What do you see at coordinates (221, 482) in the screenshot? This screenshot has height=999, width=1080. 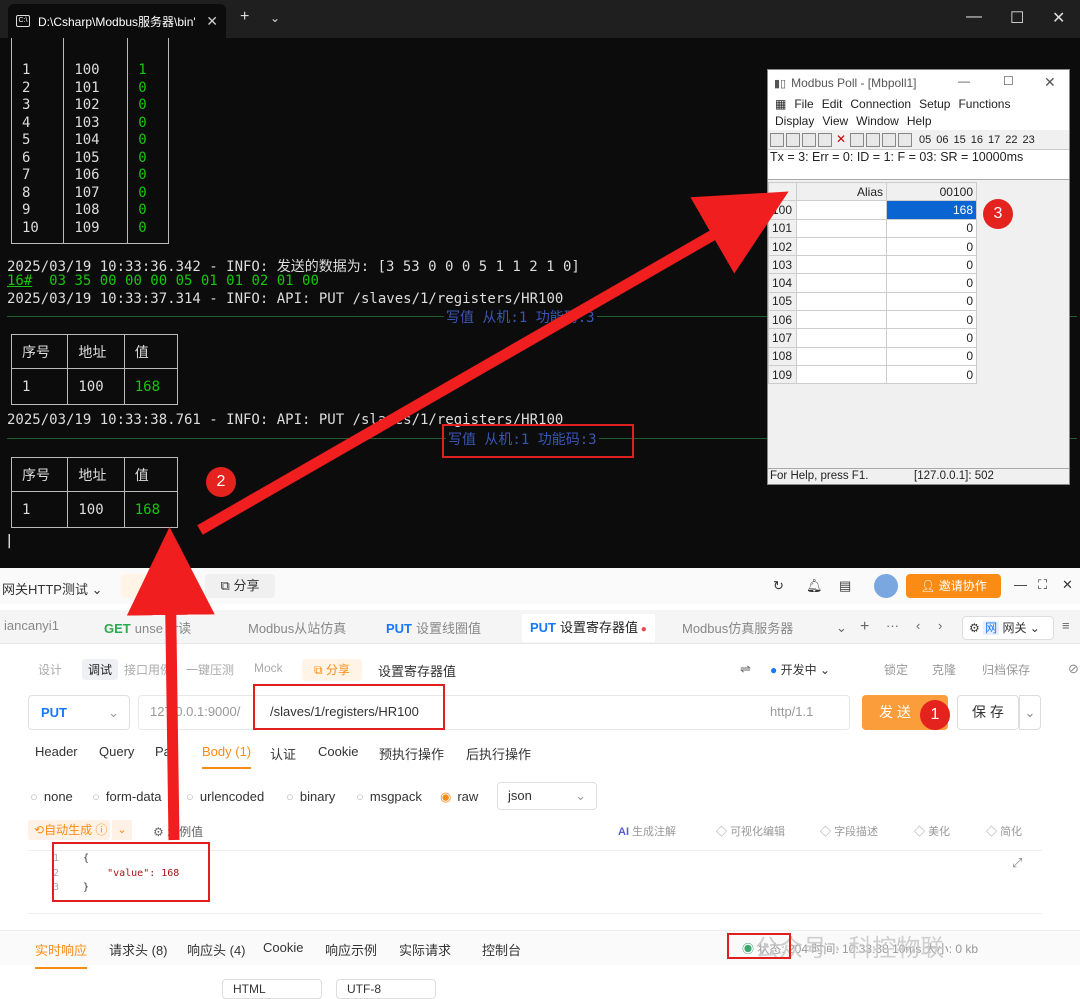 I see `badge-2: 2` at bounding box center [221, 482].